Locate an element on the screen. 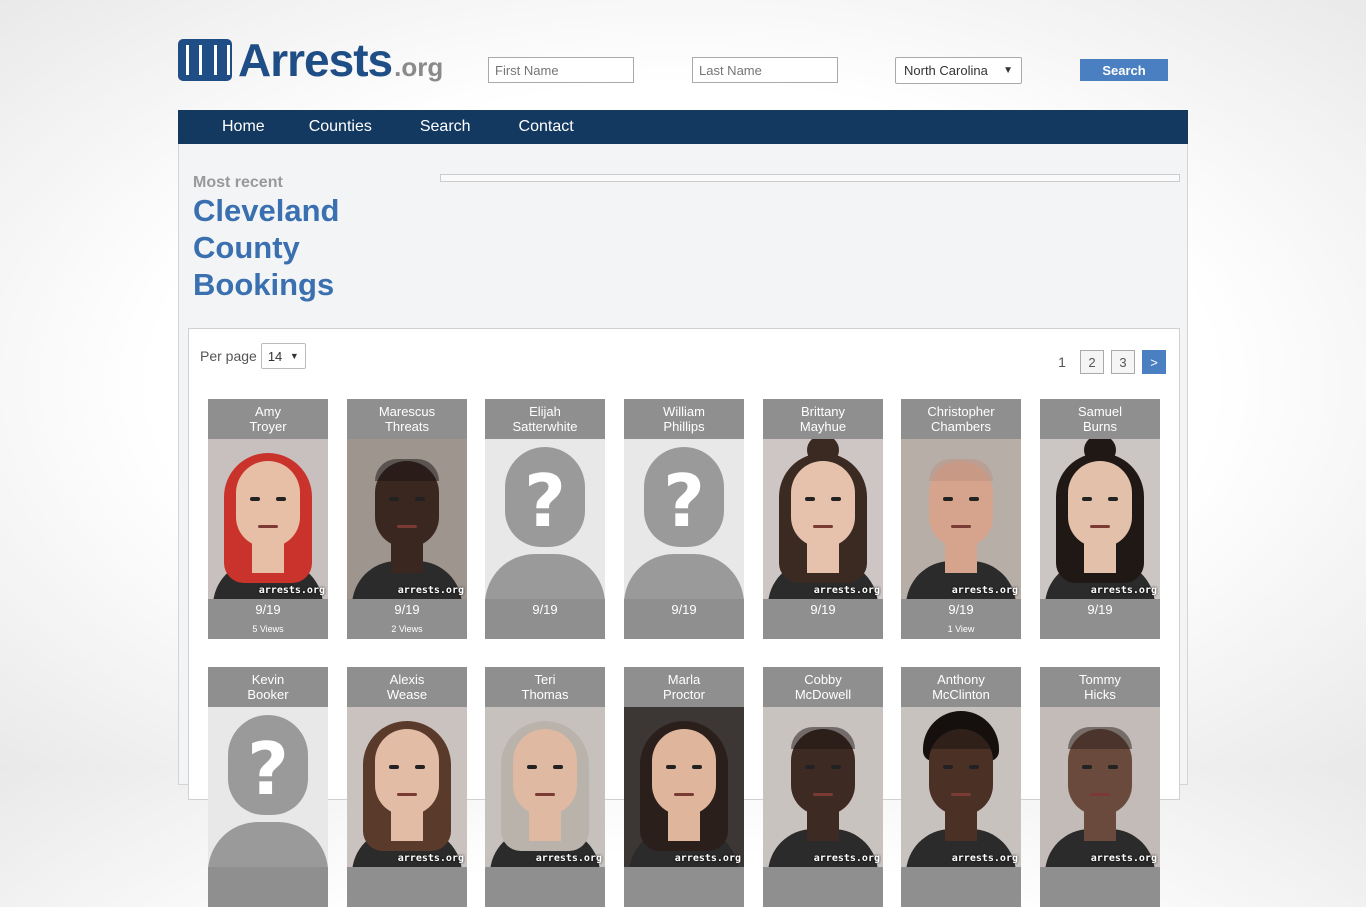 This screenshot has height=907, width=1366. chevron-down-icon: ▼ is located at coordinates (294, 356).